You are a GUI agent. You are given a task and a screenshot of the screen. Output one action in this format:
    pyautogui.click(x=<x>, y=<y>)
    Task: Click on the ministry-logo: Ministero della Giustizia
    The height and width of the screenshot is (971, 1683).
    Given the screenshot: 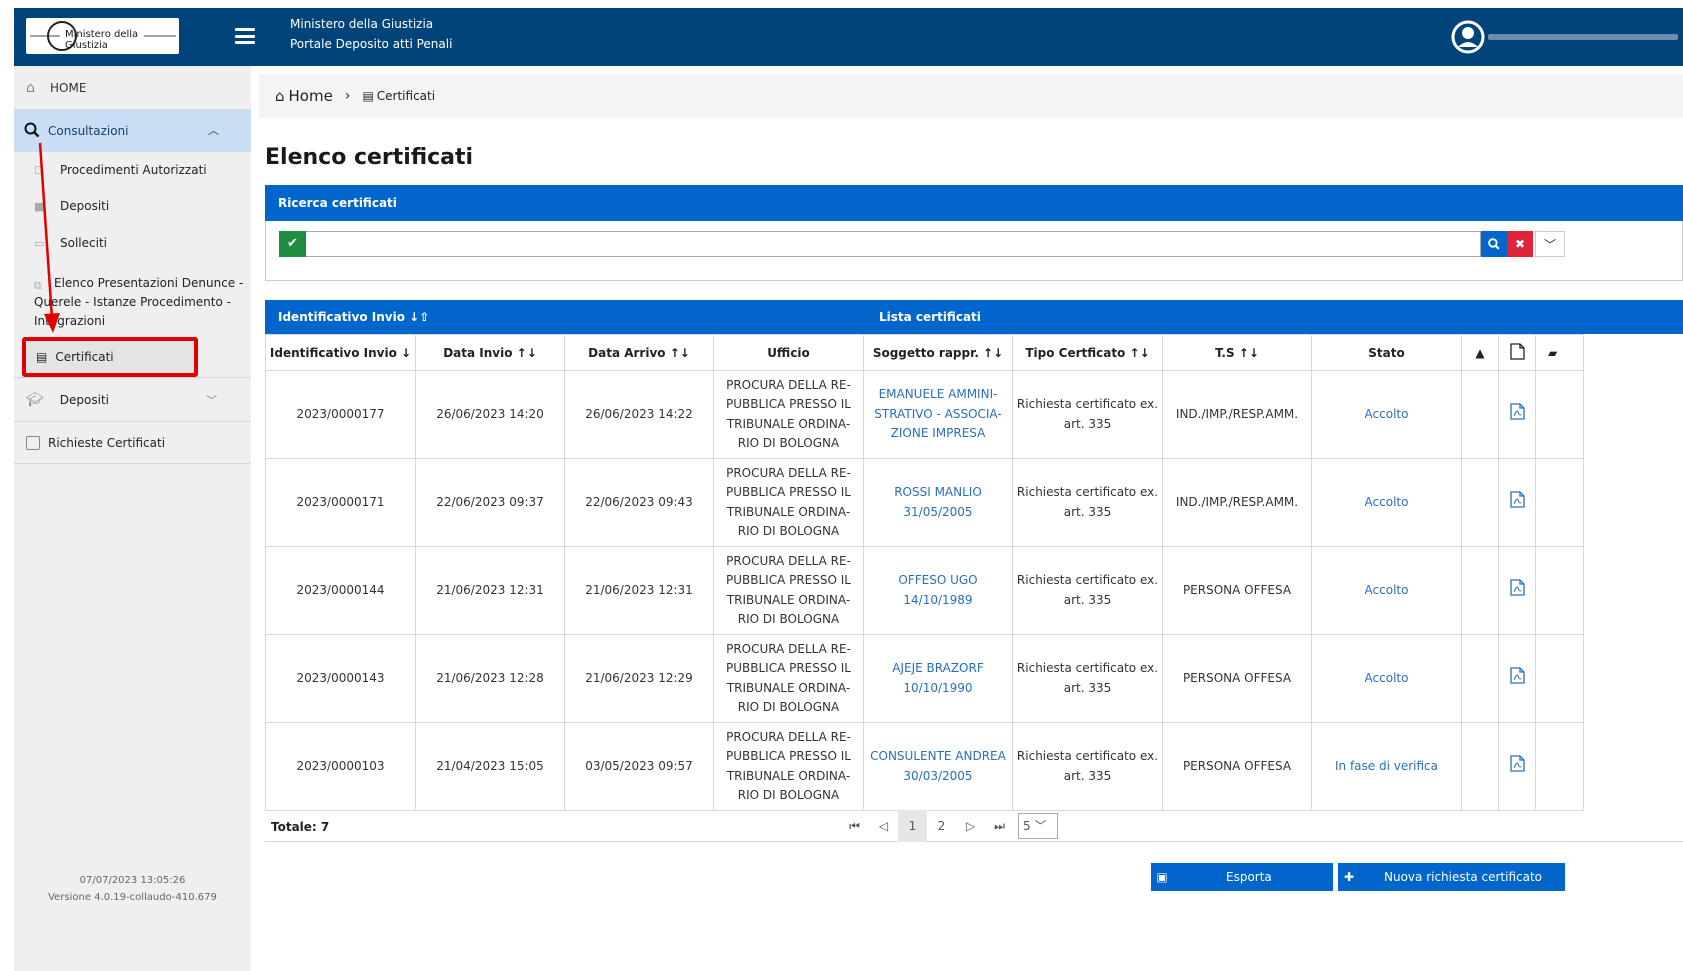 What is the action you would take?
    pyautogui.click(x=102, y=36)
    